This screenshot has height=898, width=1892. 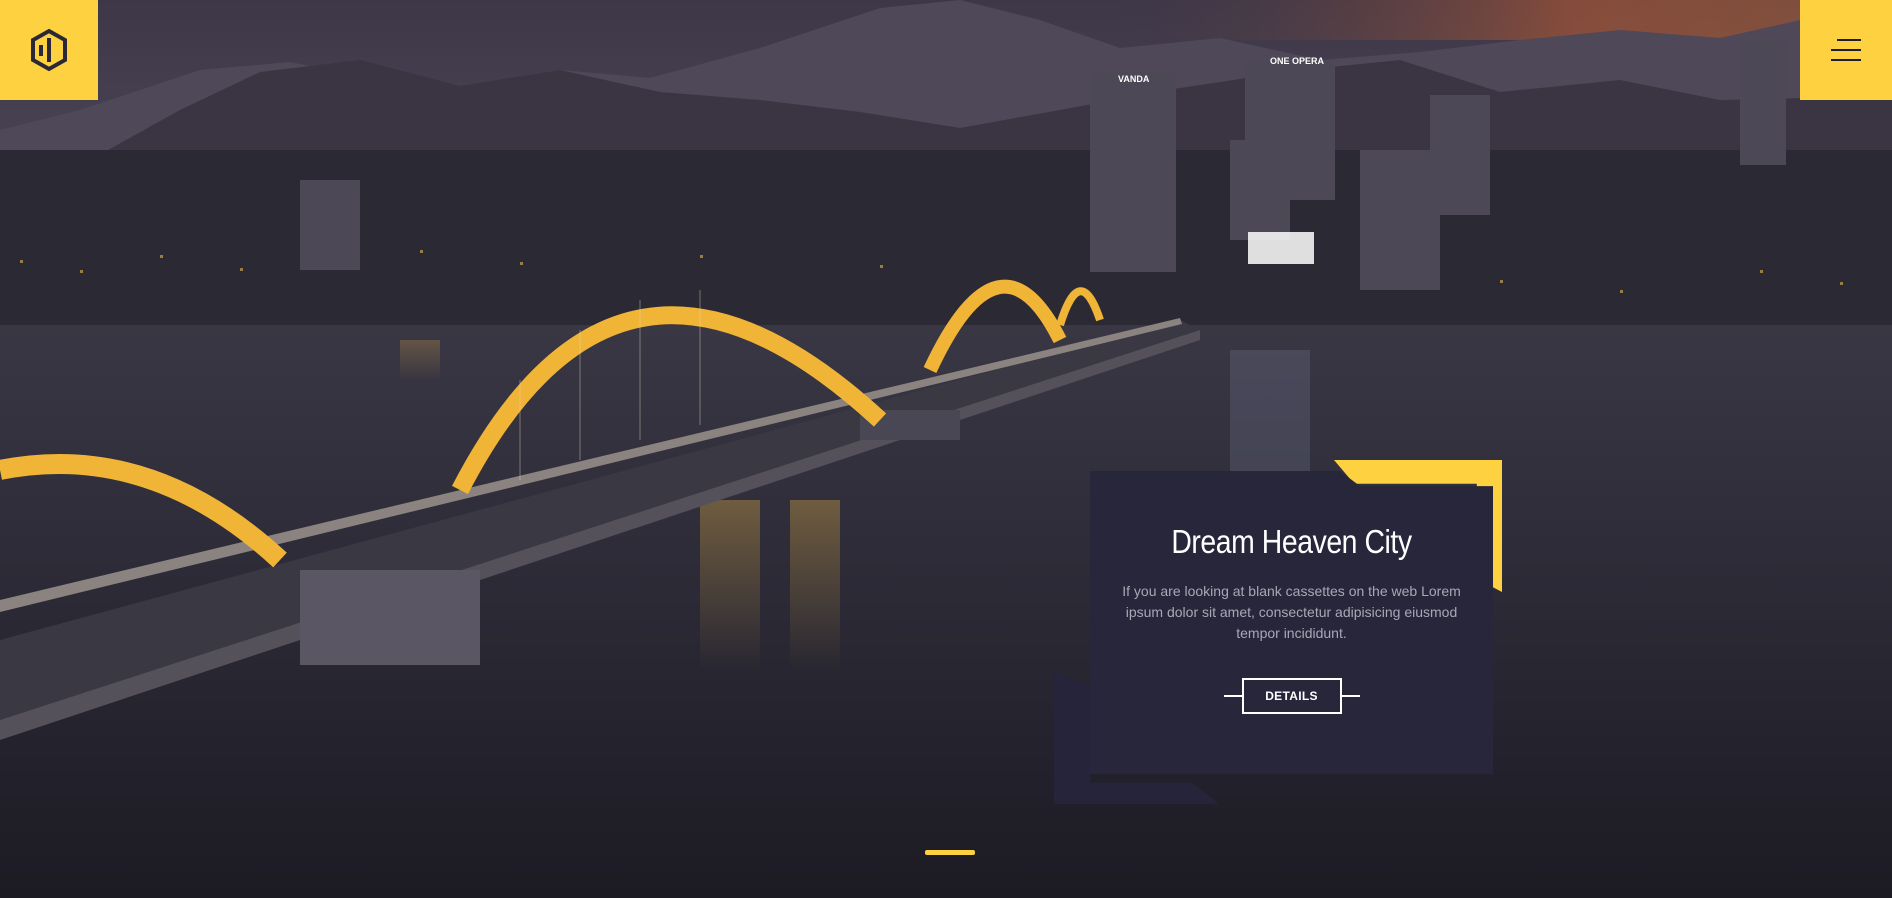 I want to click on menu-button, so click(x=1846, y=50).